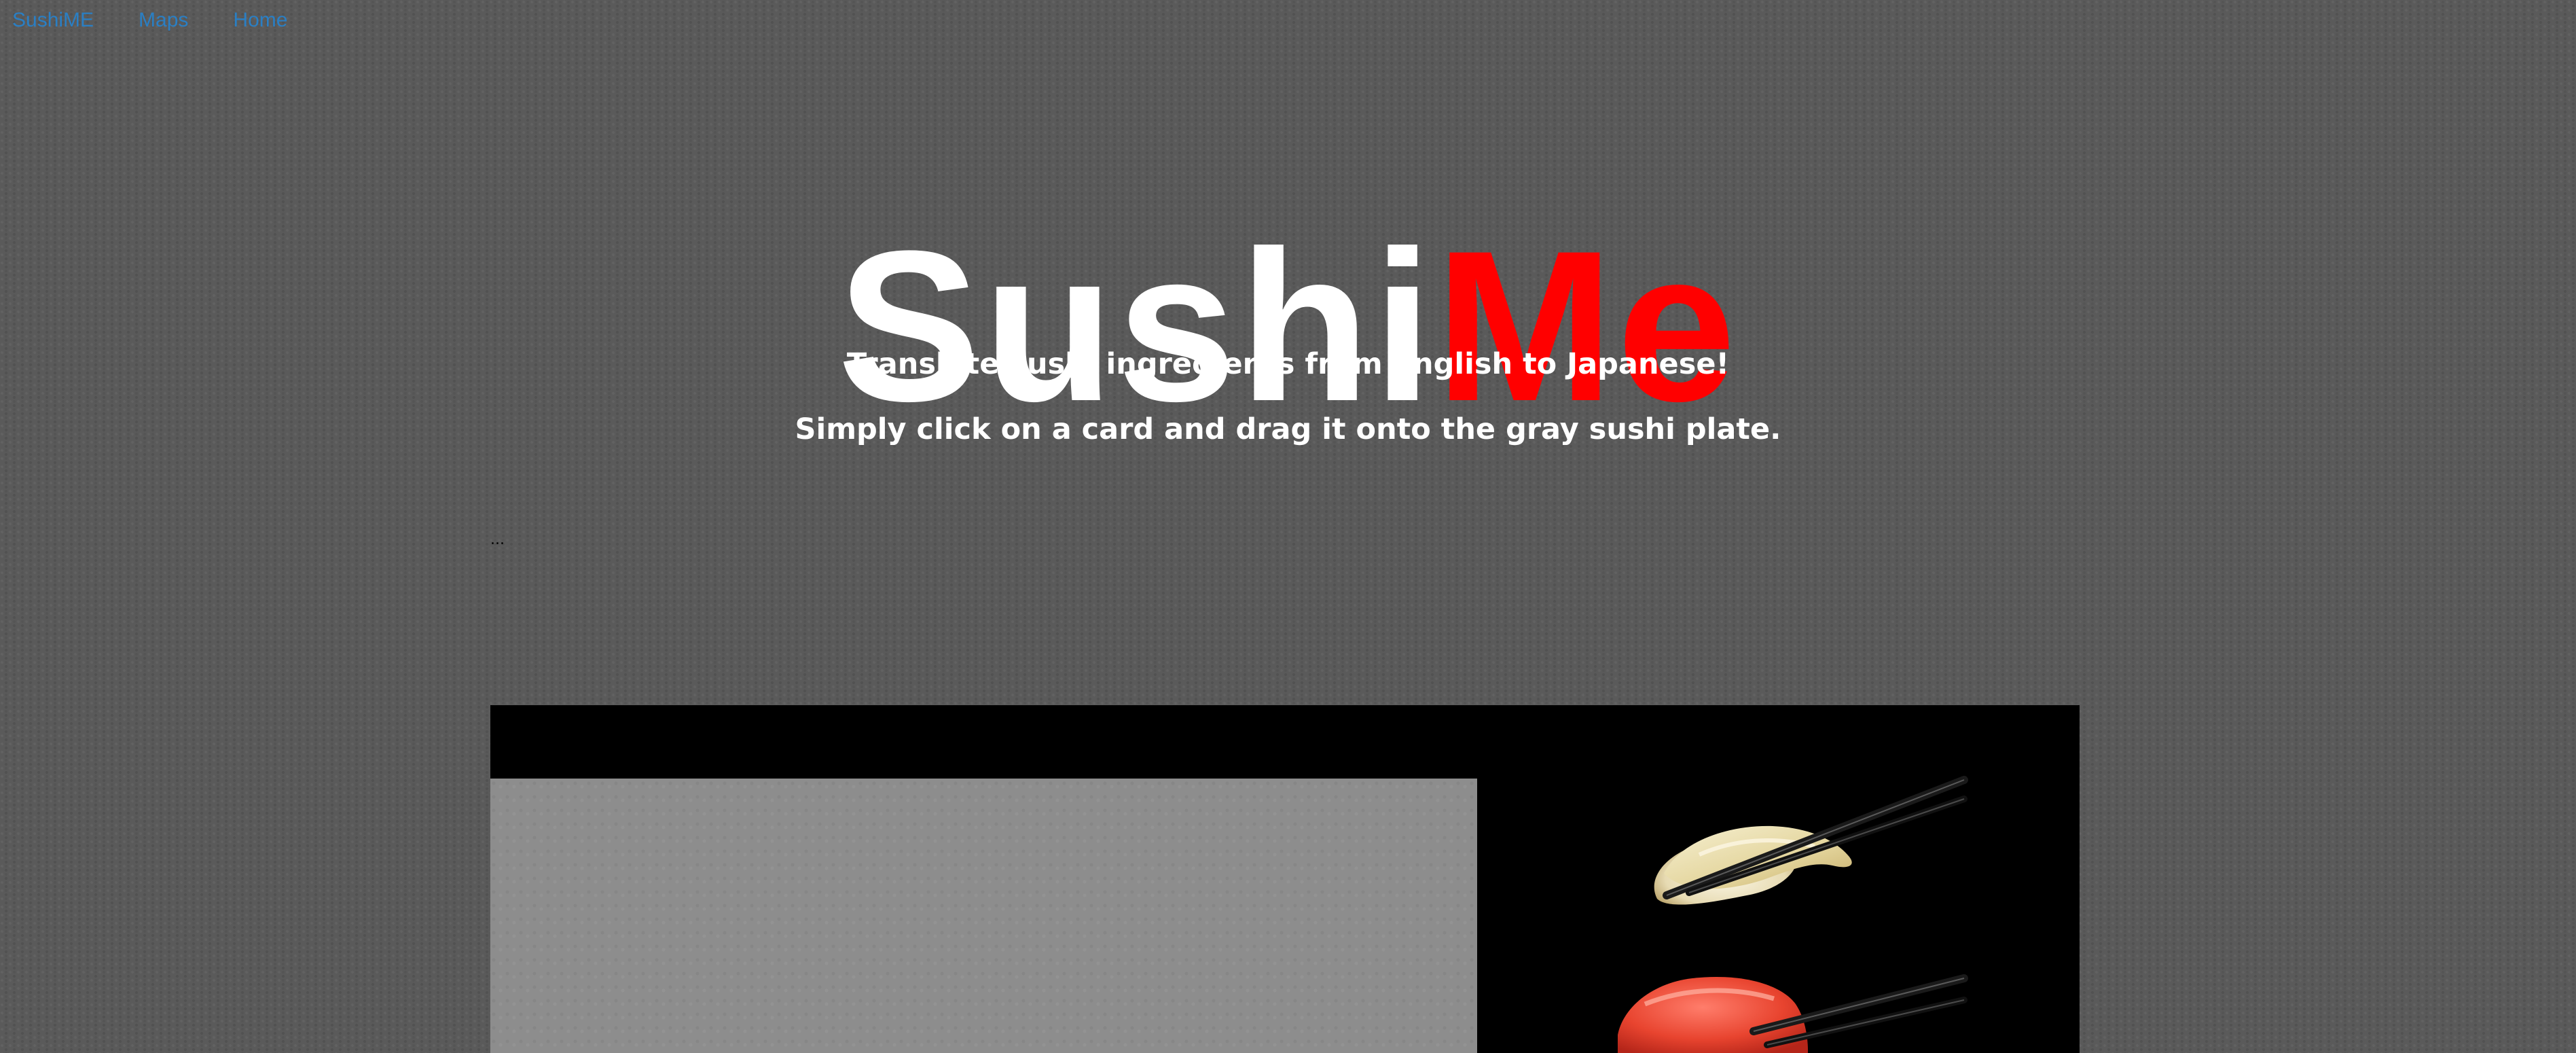 The width and height of the screenshot is (2576, 1053). I want to click on sushi-plate-drop-zone, so click(984, 916).